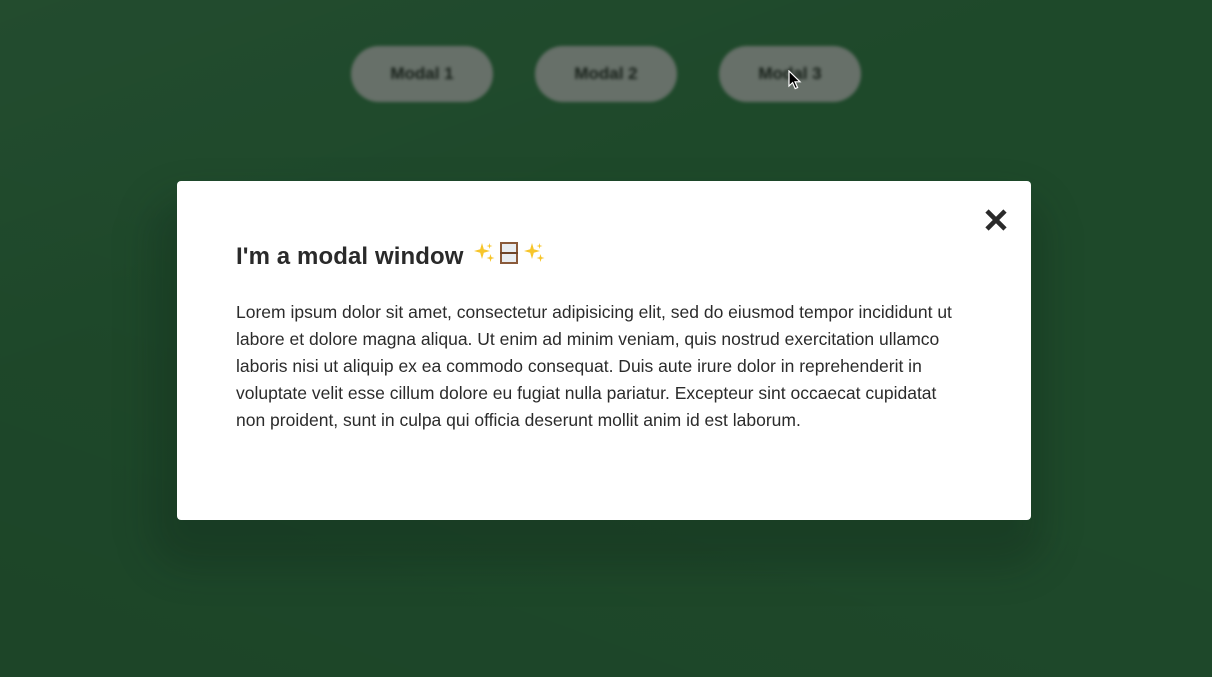  I want to click on modal-title: I'm a modal window, so click(391, 256).